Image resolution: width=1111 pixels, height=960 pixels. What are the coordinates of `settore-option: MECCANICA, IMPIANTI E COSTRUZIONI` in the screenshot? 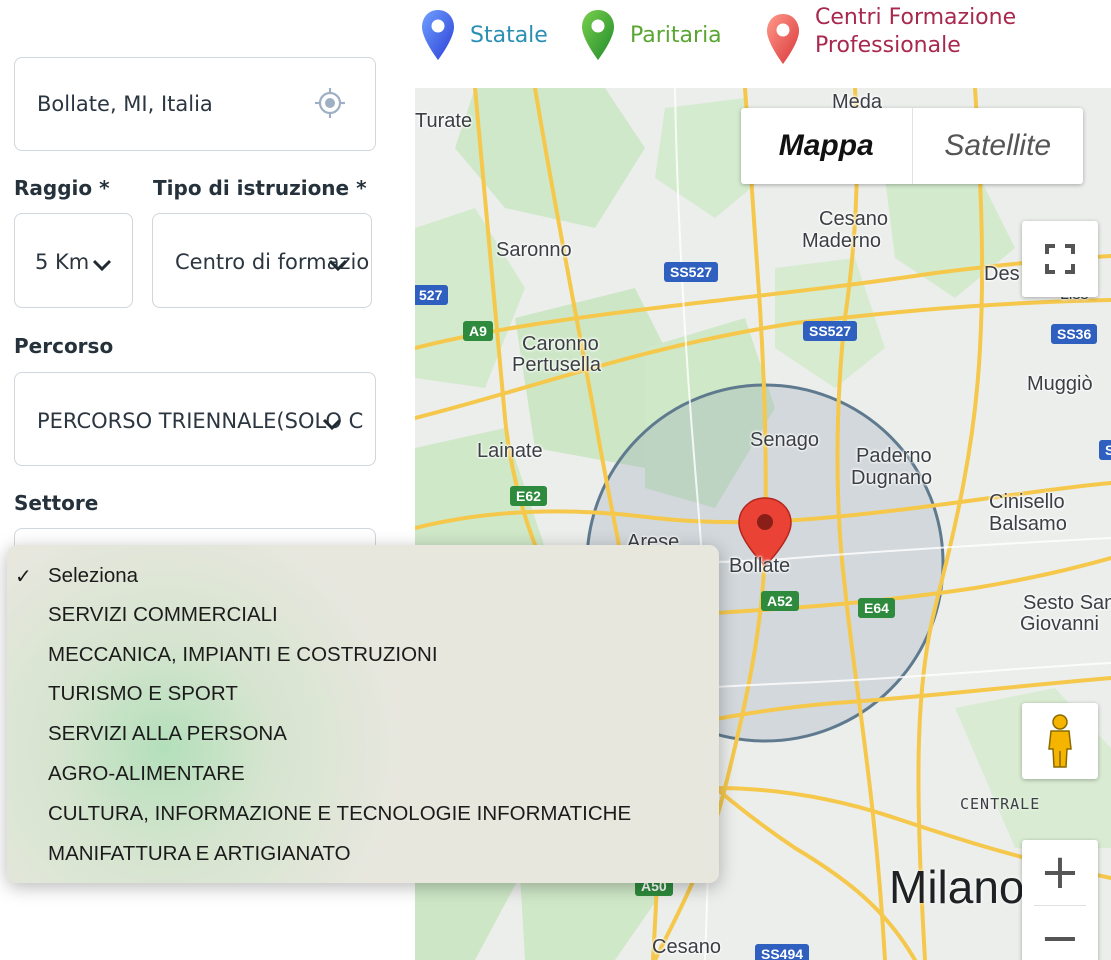 It's located at (243, 655).